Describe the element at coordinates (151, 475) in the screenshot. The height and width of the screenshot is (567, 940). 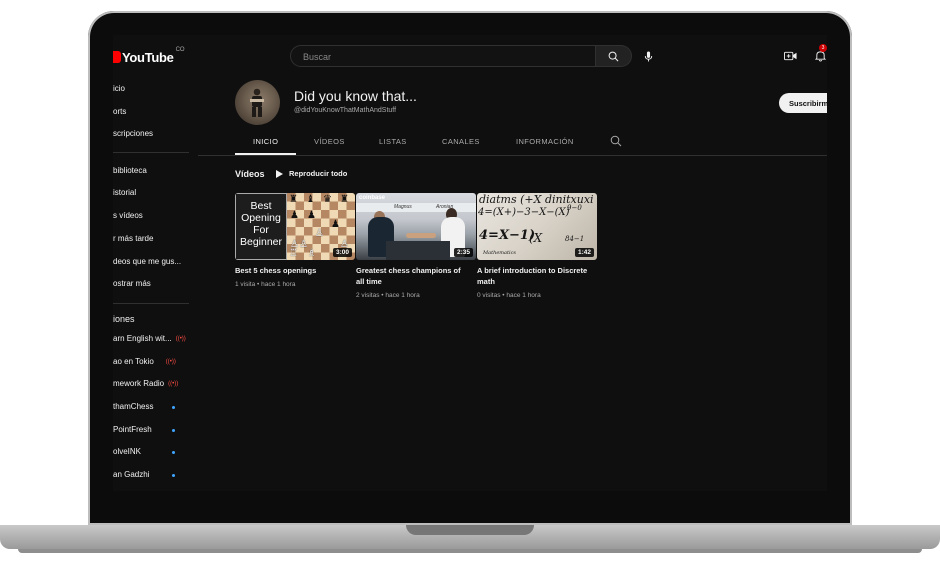
I see `subscription-item: an Gadzhi` at that location.